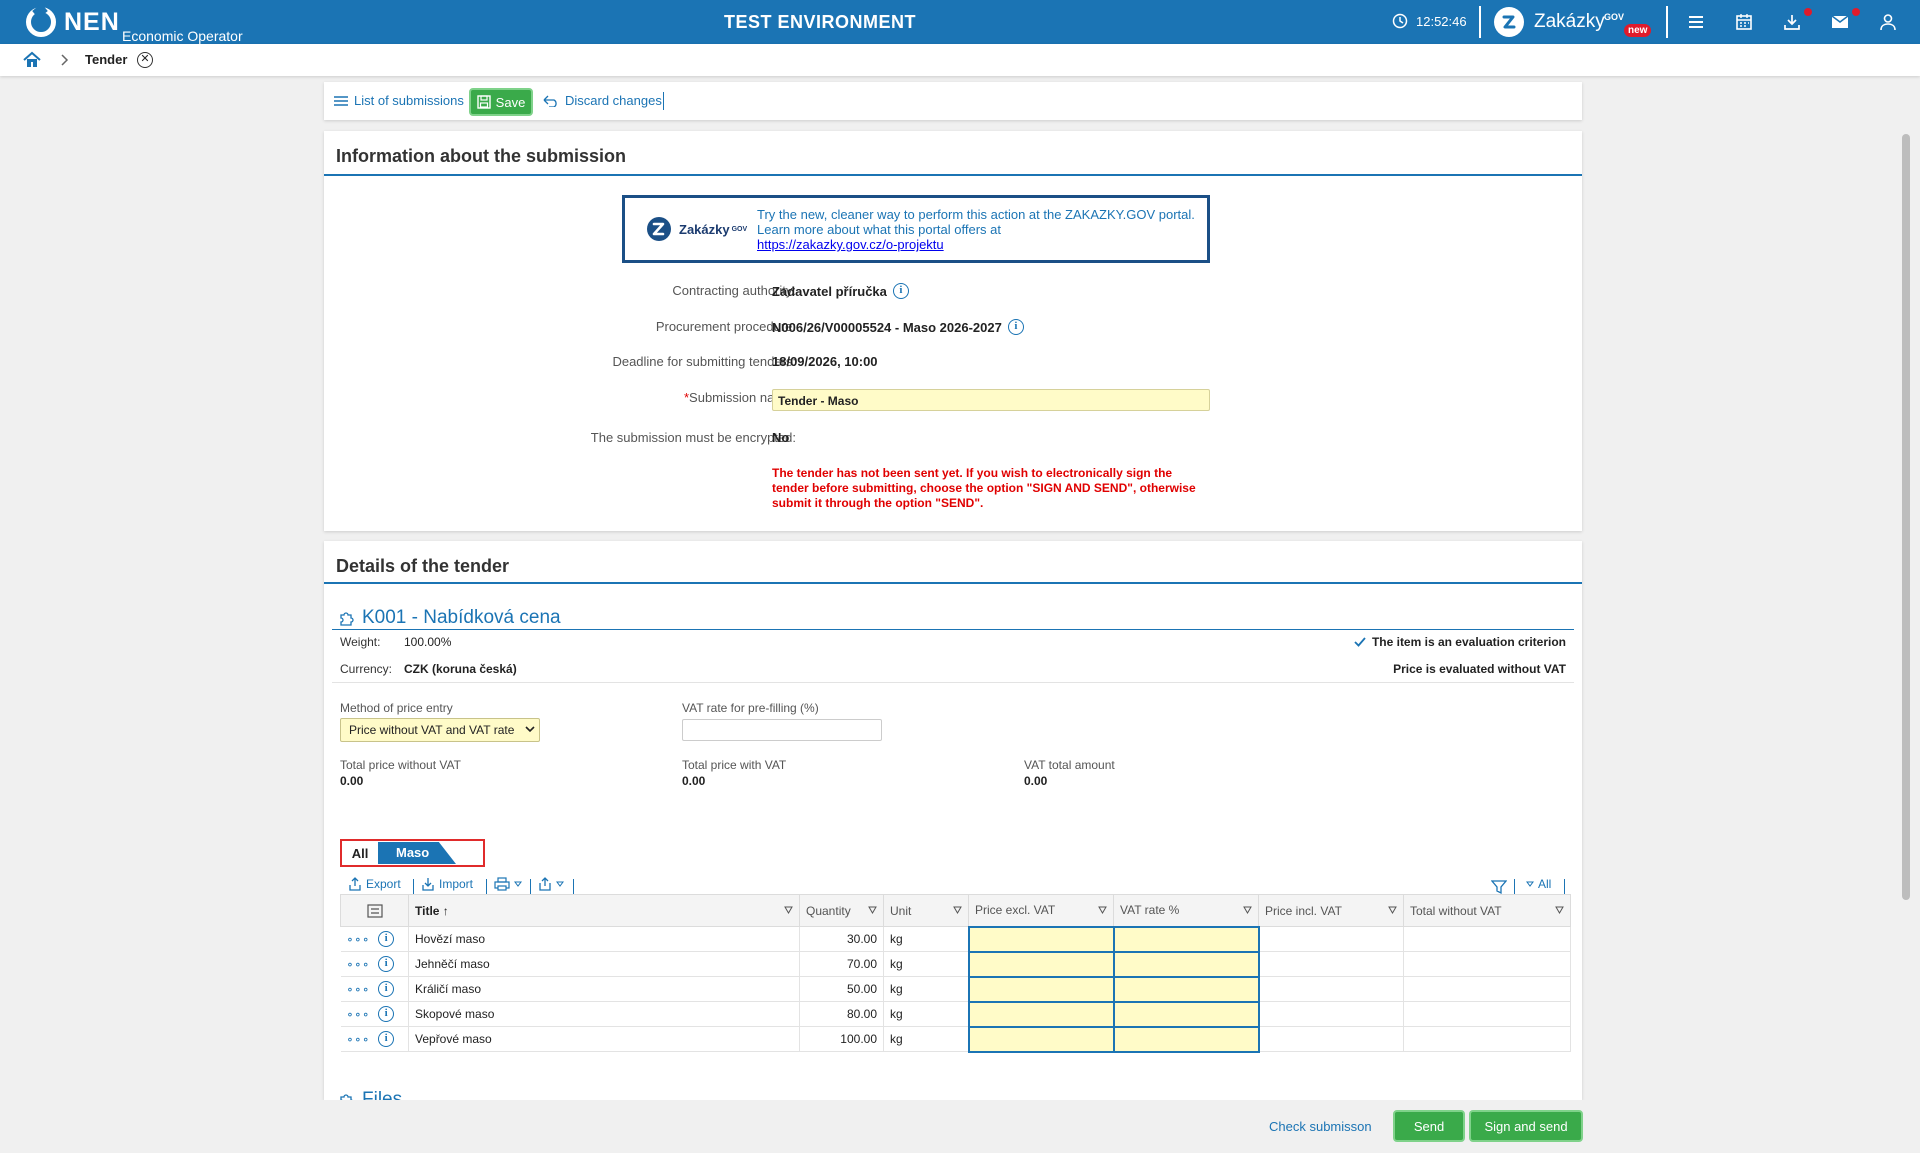 The height and width of the screenshot is (1153, 1920). What do you see at coordinates (432, 730) in the screenshot?
I see `method-value: Price without VAT and VAT rate` at bounding box center [432, 730].